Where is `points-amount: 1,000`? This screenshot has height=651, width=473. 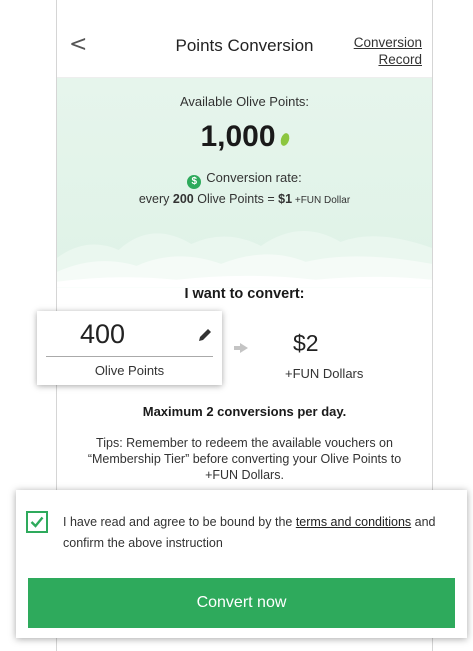
points-amount: 1,000 is located at coordinates (238, 136).